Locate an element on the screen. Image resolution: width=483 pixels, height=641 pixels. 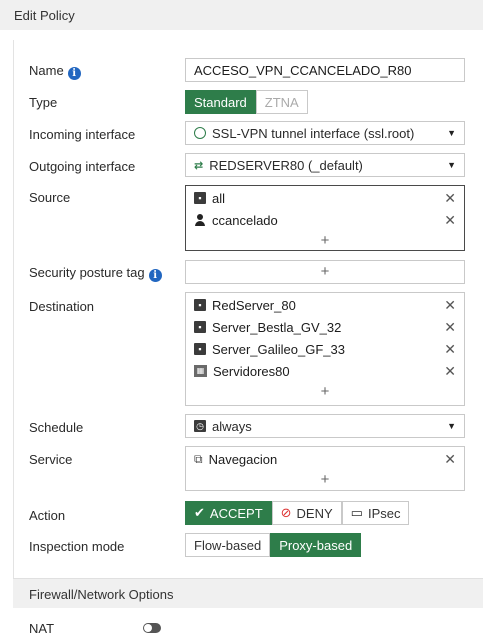
destination-entry: RedServer_80 is located at coordinates (254, 305).